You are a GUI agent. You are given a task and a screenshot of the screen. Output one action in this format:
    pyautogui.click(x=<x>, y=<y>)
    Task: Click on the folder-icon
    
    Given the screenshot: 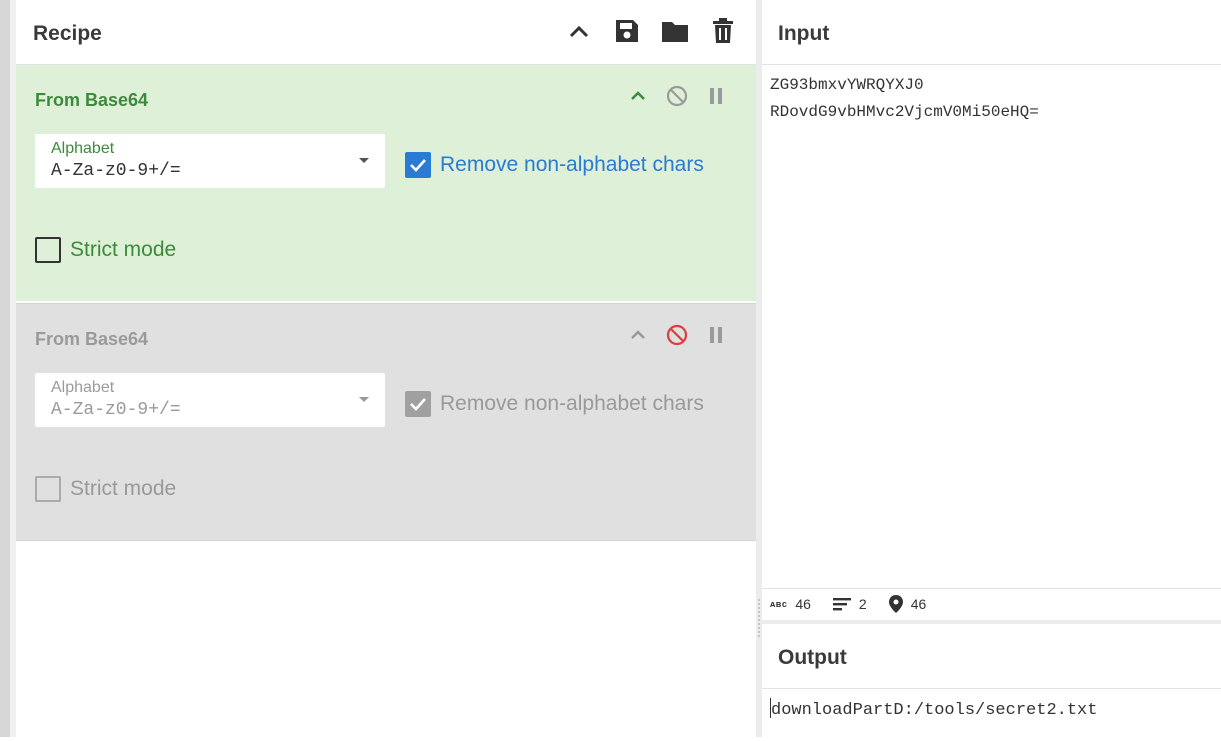 What is the action you would take?
    pyautogui.click(x=675, y=31)
    